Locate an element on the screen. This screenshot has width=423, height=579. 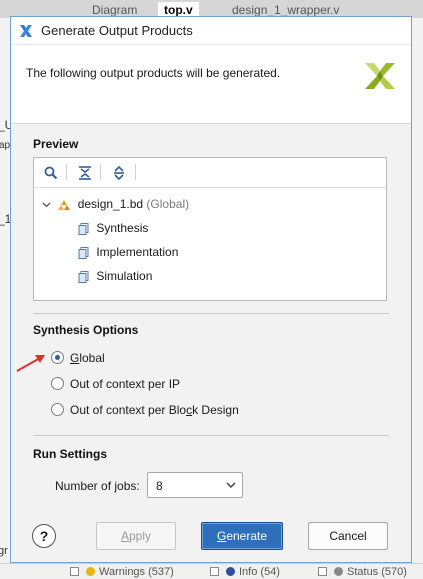
collapse-all-button is located at coordinates (85, 173).